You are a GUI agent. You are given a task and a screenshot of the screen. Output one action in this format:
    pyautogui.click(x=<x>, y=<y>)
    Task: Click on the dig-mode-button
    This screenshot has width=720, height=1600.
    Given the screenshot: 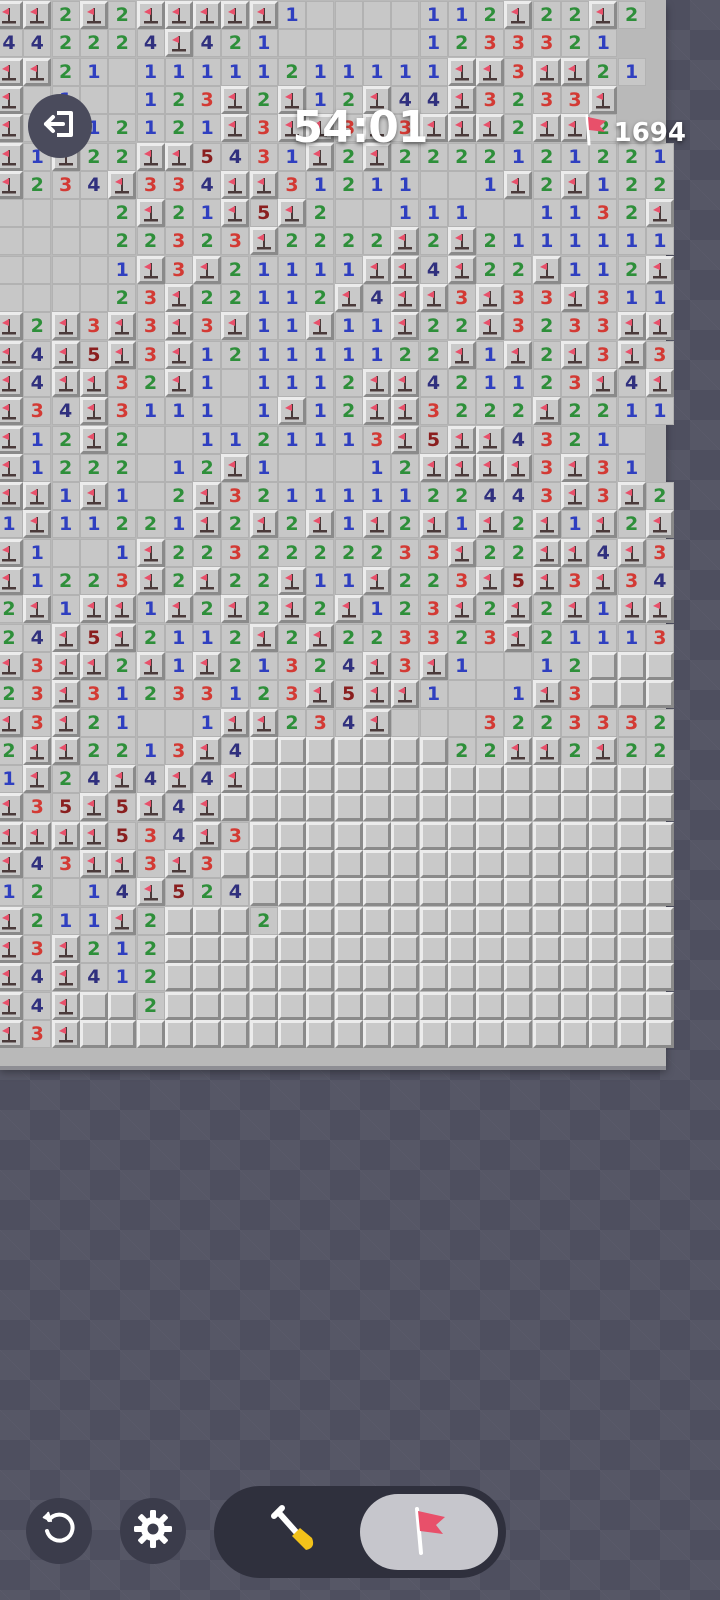 What is the action you would take?
    pyautogui.click(x=294, y=1532)
    